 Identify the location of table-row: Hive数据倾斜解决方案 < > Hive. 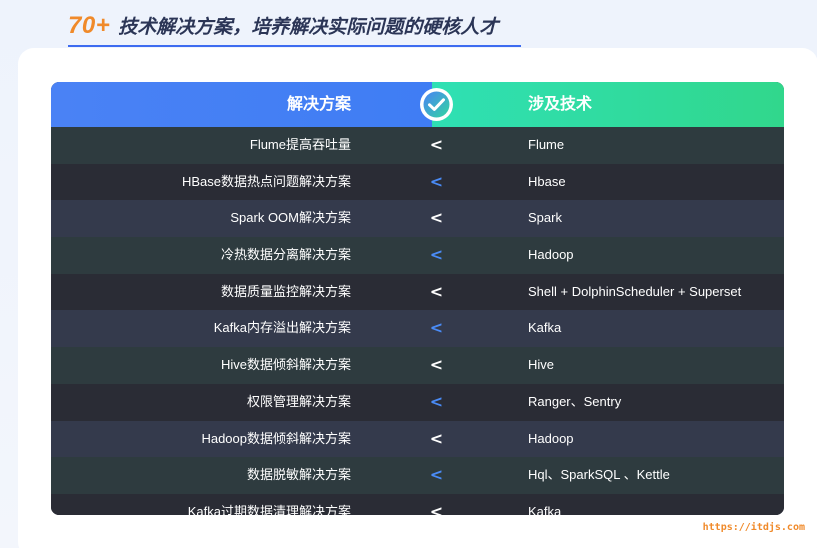
(417, 379).